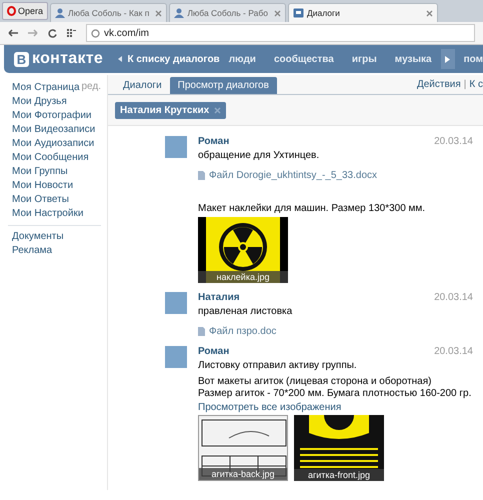 This screenshot has height=500, width=483. Describe the element at coordinates (59, 251) in the screenshot. I see `sidebar-item: Реклама` at that location.